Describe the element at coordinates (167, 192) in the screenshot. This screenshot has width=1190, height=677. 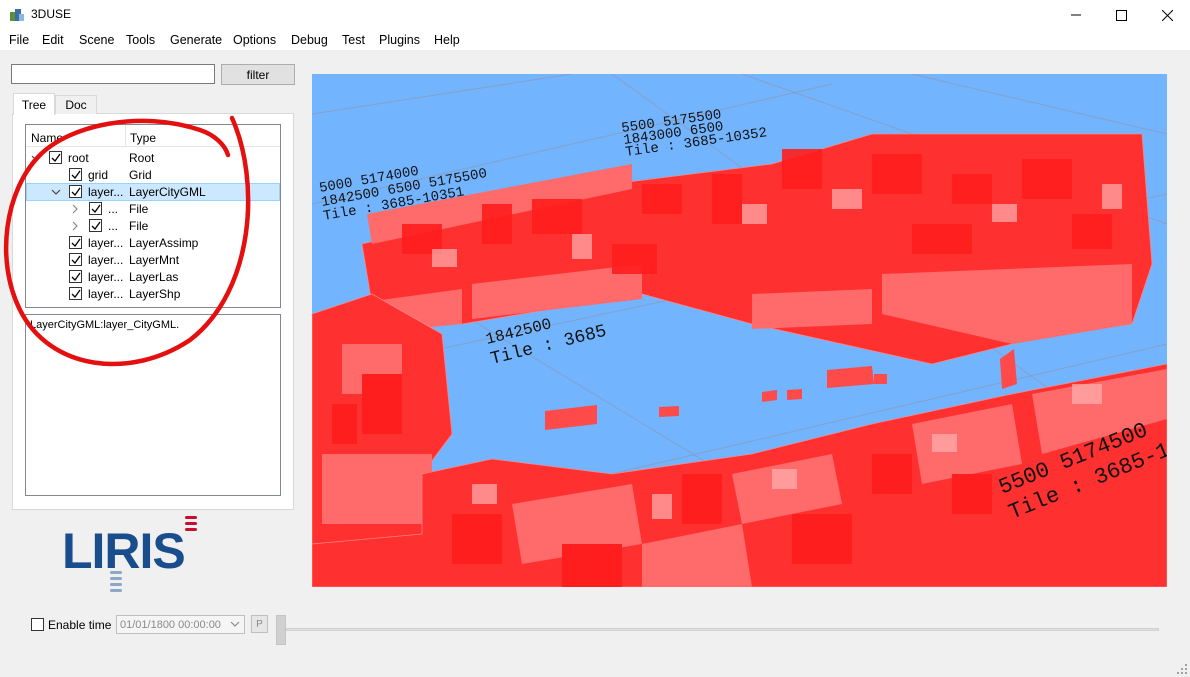
I see `tree-row-type: LayerCityGML` at that location.